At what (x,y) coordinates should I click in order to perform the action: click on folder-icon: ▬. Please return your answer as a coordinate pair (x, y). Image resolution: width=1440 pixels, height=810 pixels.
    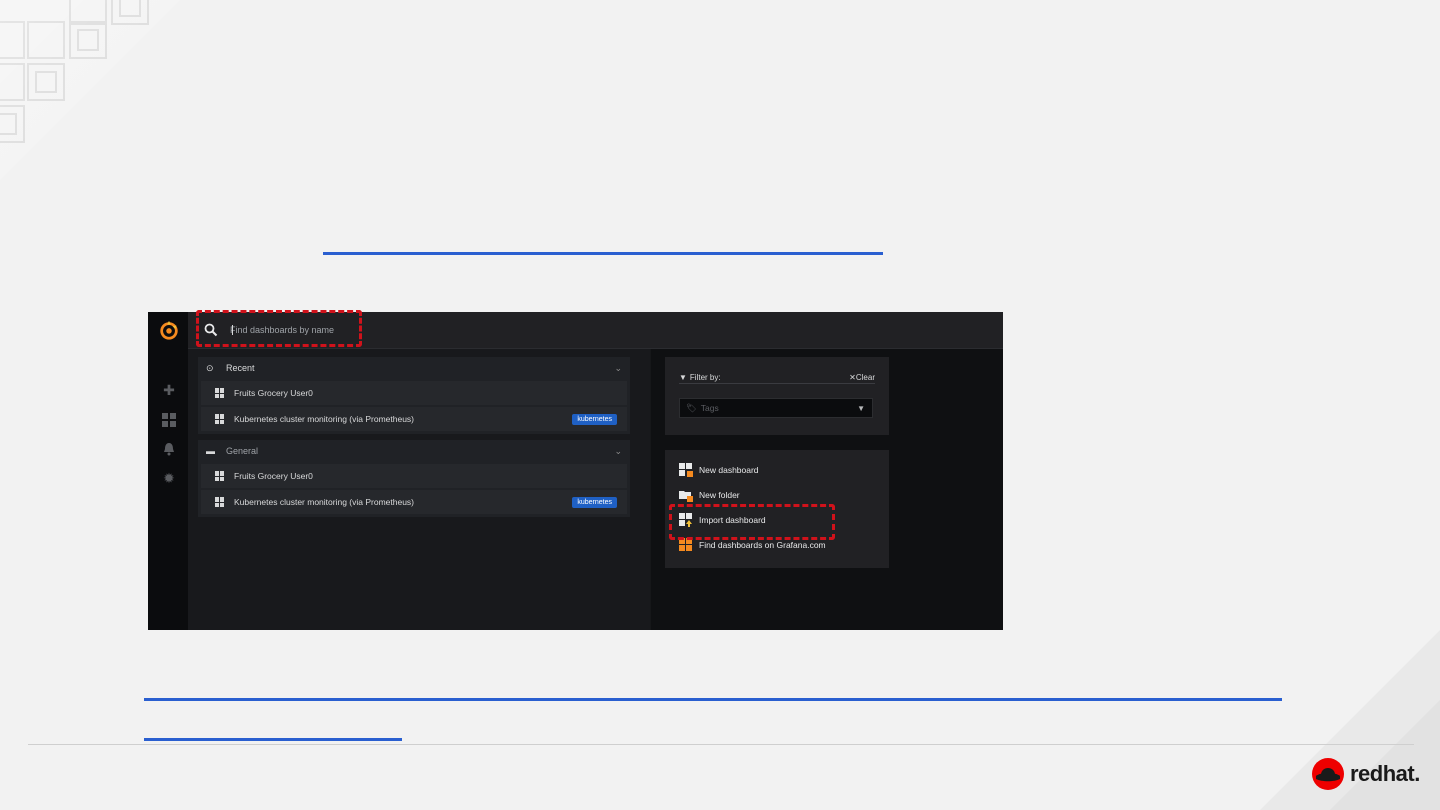
    Looking at the image, I should click on (210, 451).